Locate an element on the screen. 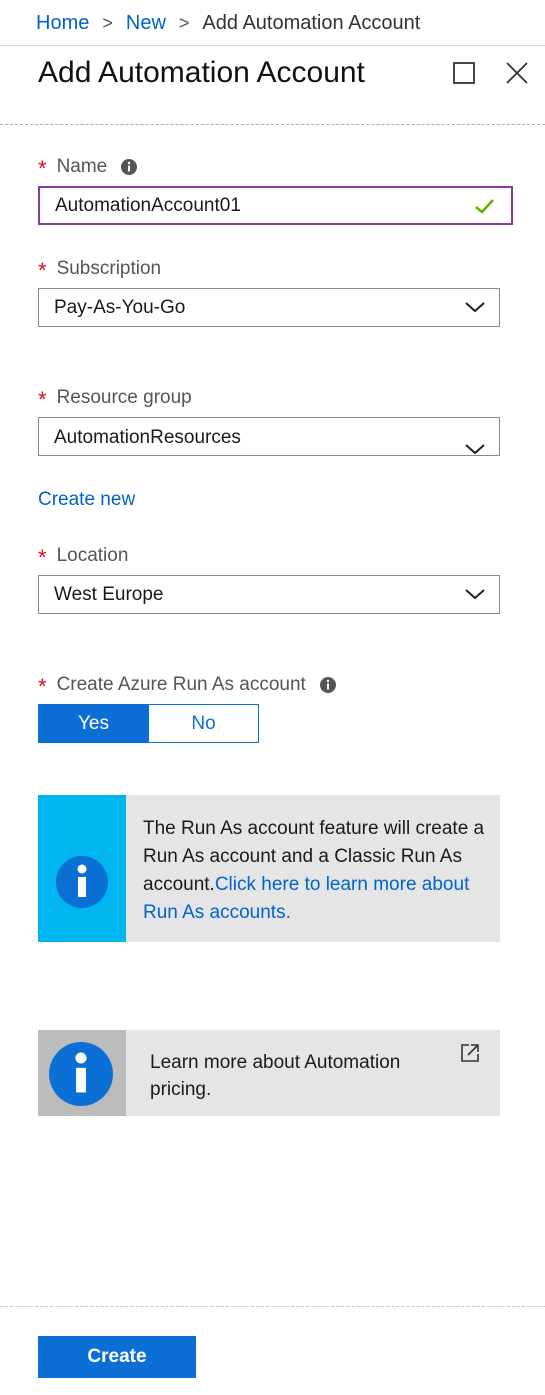 The width and height of the screenshot is (545, 1395). pricing-info-text: Learn more about Automation pricing. is located at coordinates (275, 1076).